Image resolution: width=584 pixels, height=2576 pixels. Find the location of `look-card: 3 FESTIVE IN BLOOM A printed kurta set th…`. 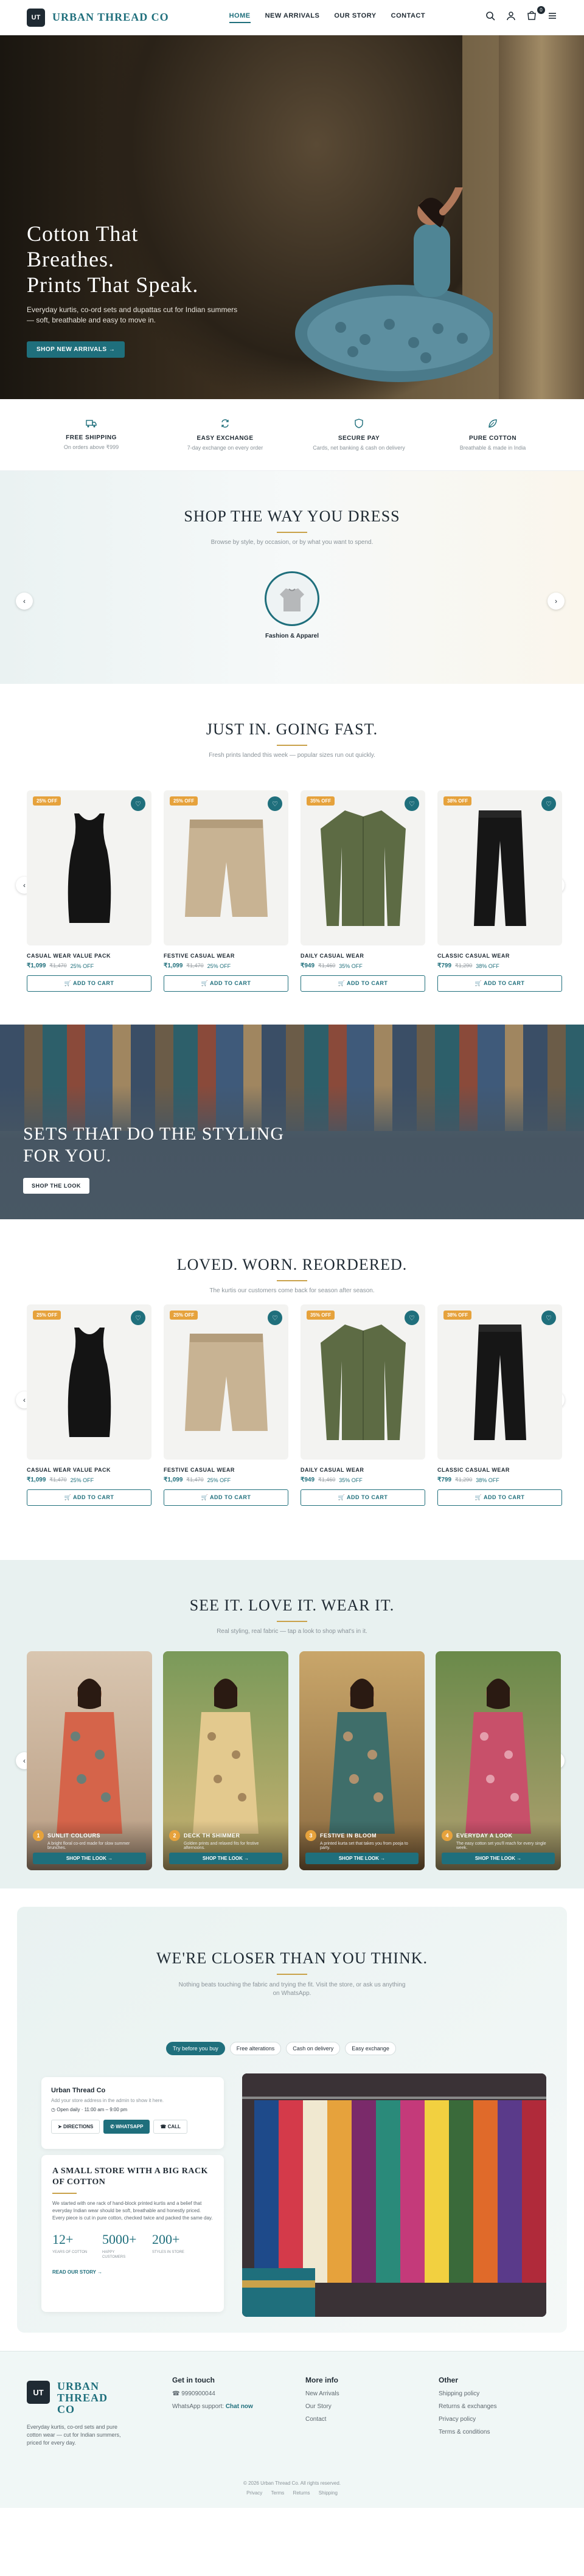

look-card: 3 FESTIVE IN BLOOM A printed kurta set th… is located at coordinates (362, 1760).